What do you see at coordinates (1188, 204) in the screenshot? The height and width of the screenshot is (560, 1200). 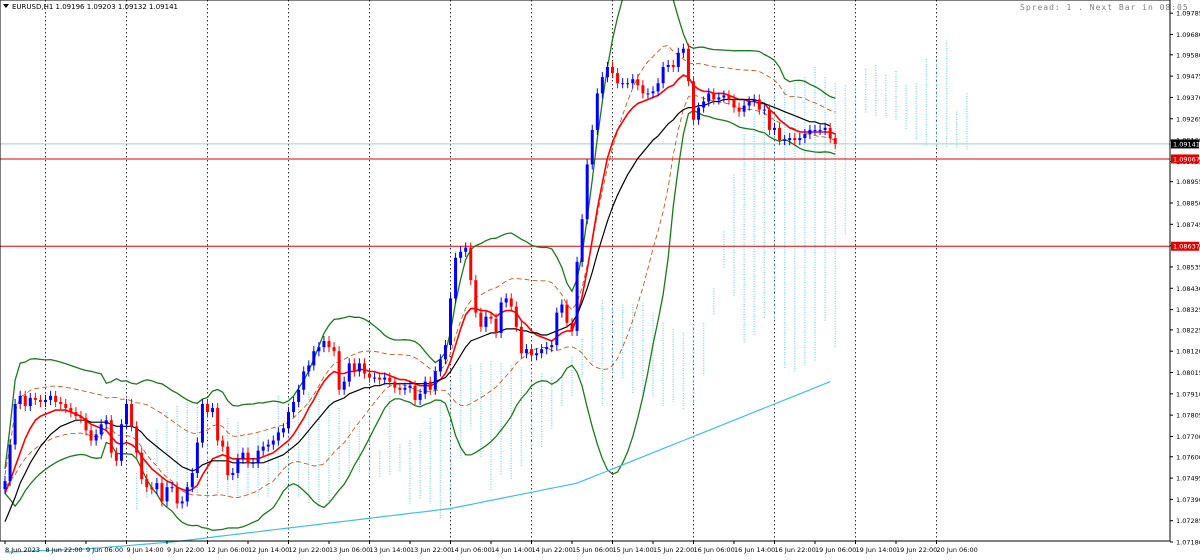 I see `y-tick-label: 1.08850` at bounding box center [1188, 204].